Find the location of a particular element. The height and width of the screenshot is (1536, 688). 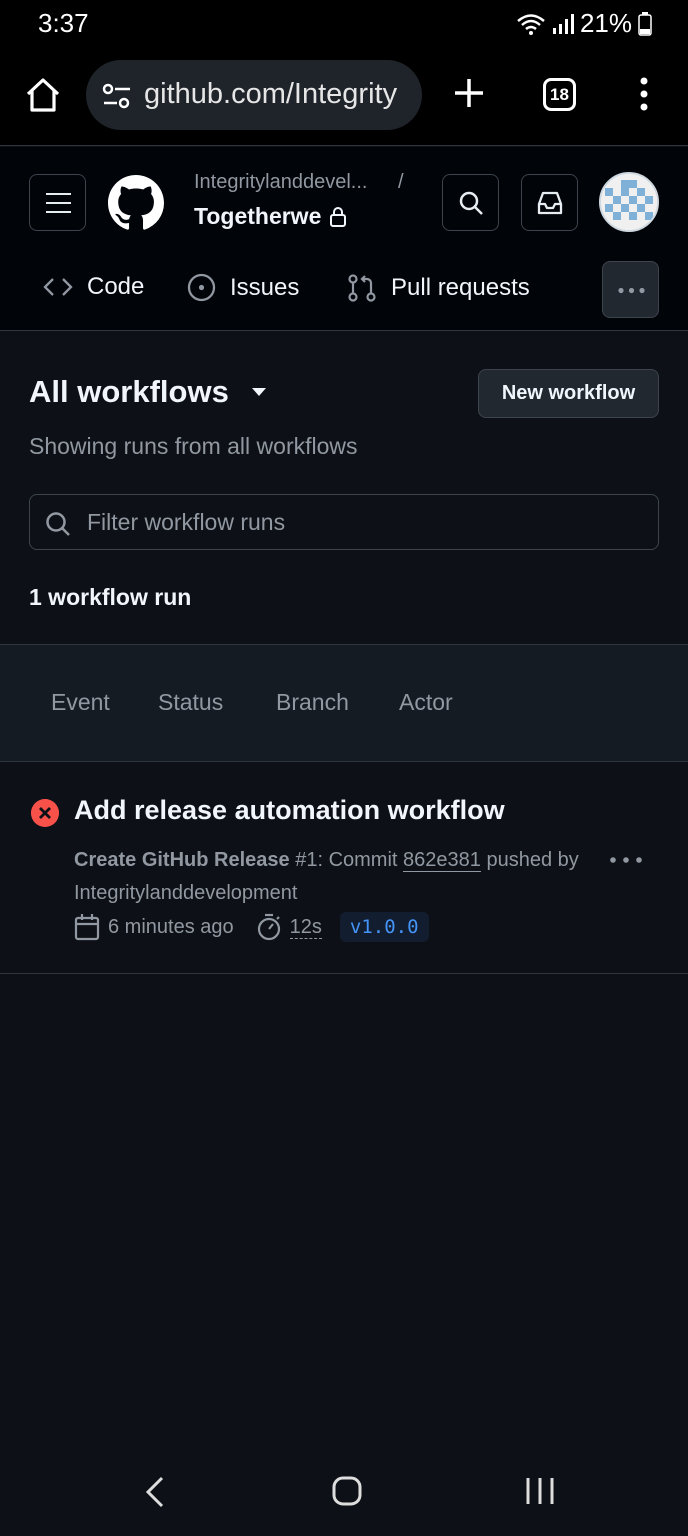

run-count: 1 workflow run is located at coordinates (110, 597).